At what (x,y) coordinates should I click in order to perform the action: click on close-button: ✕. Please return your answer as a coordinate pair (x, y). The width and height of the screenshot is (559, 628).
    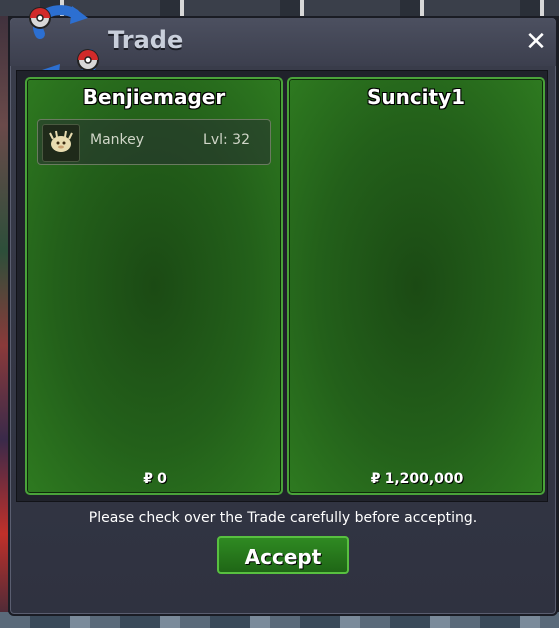
    Looking at the image, I should click on (536, 42).